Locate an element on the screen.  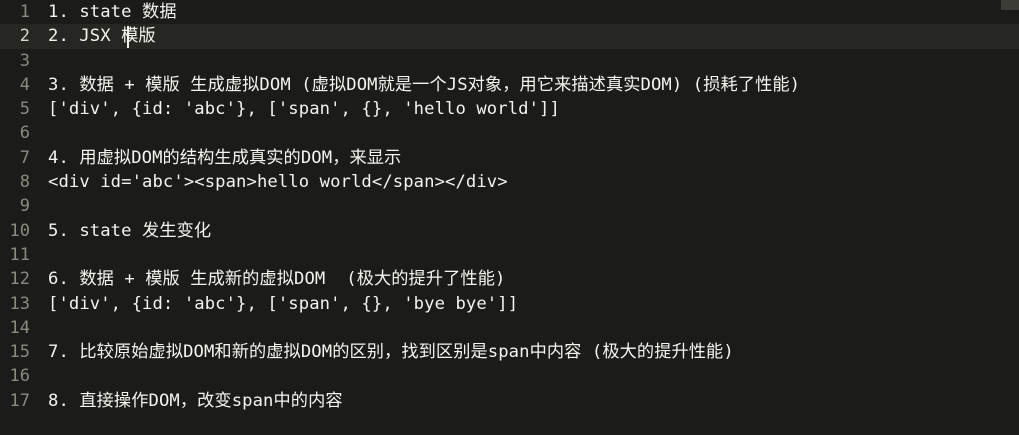
line-number: 1 is located at coordinates (24, 12).